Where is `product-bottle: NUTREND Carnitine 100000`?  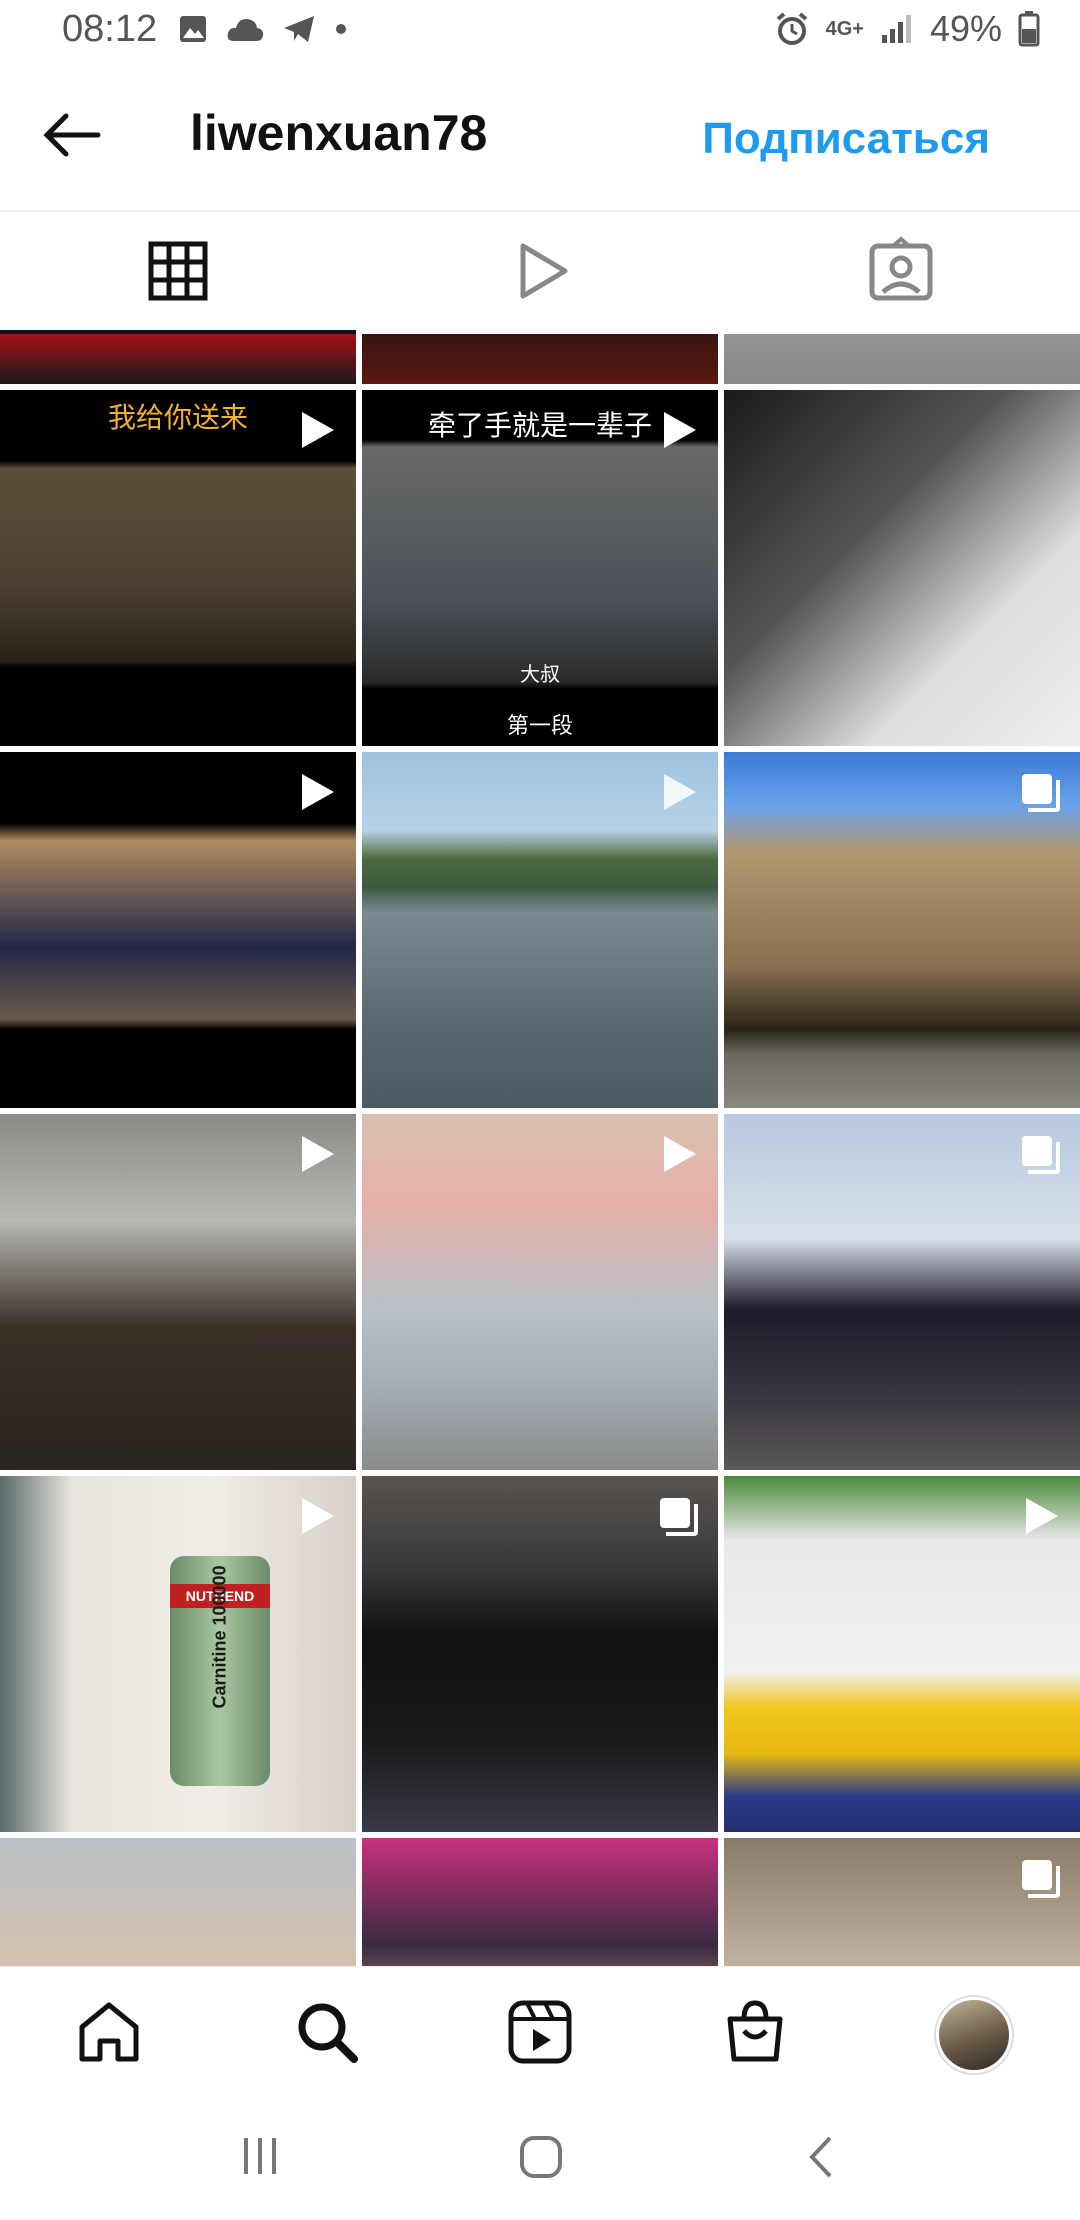 product-bottle: NUTREND Carnitine 100000 is located at coordinates (220, 1671).